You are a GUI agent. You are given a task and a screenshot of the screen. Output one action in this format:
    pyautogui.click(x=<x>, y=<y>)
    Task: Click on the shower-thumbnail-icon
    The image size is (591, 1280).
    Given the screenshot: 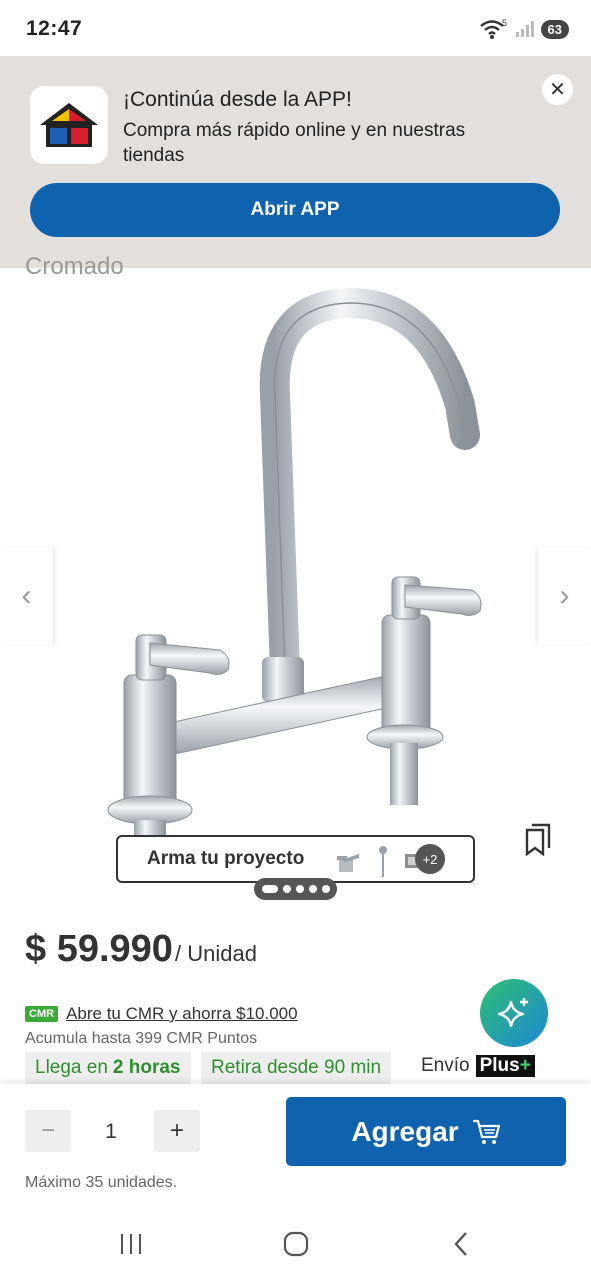 What is the action you would take?
    pyautogui.click(x=383, y=861)
    